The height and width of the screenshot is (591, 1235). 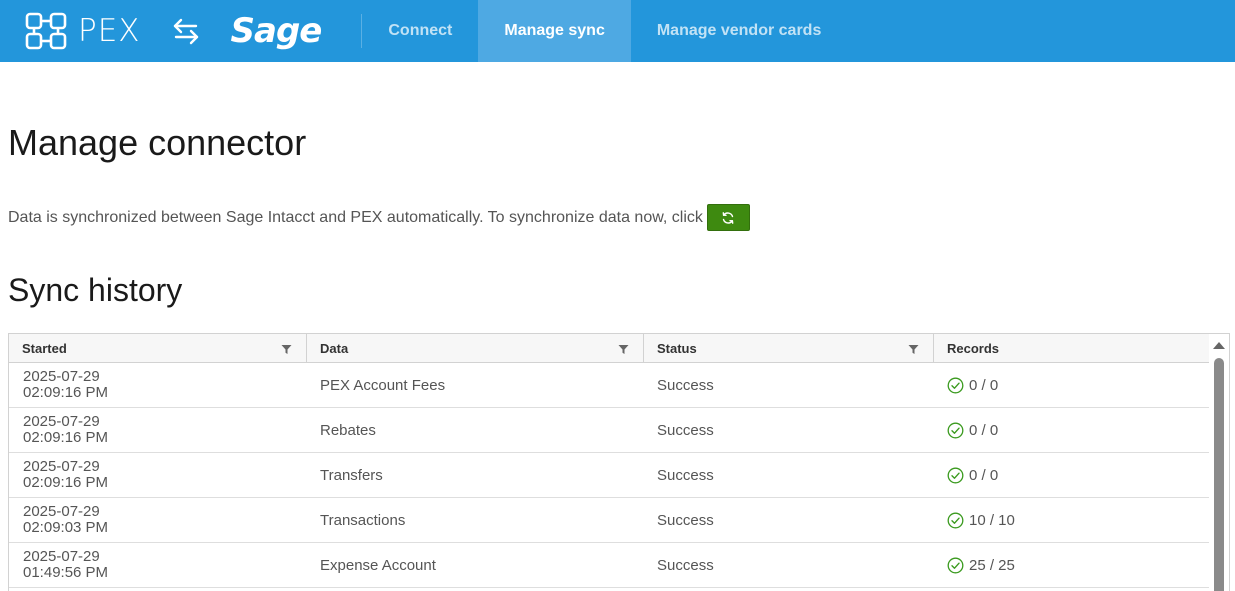 I want to click on column-title: Started, so click(x=44, y=348).